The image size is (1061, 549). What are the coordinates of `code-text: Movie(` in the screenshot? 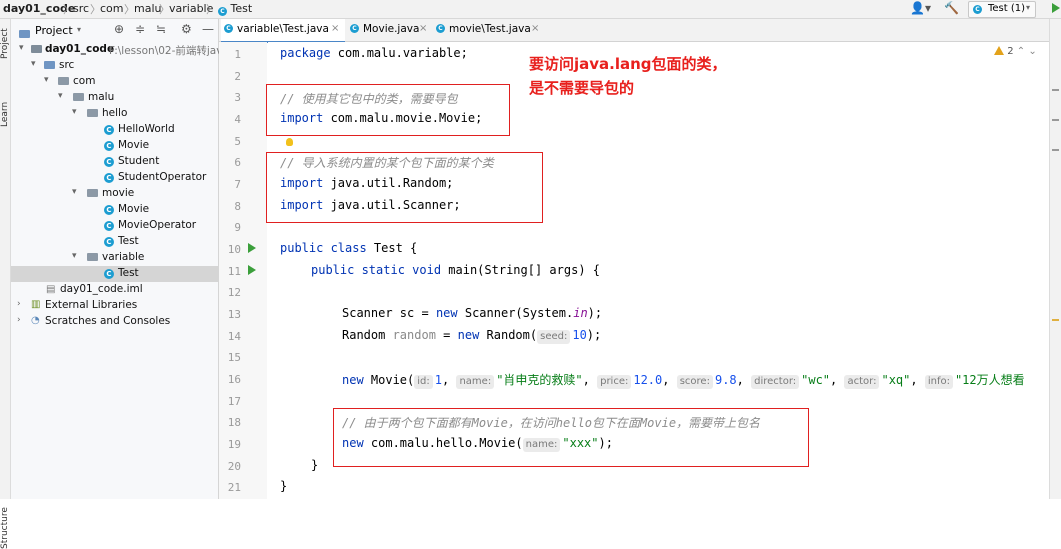 It's located at (389, 380).